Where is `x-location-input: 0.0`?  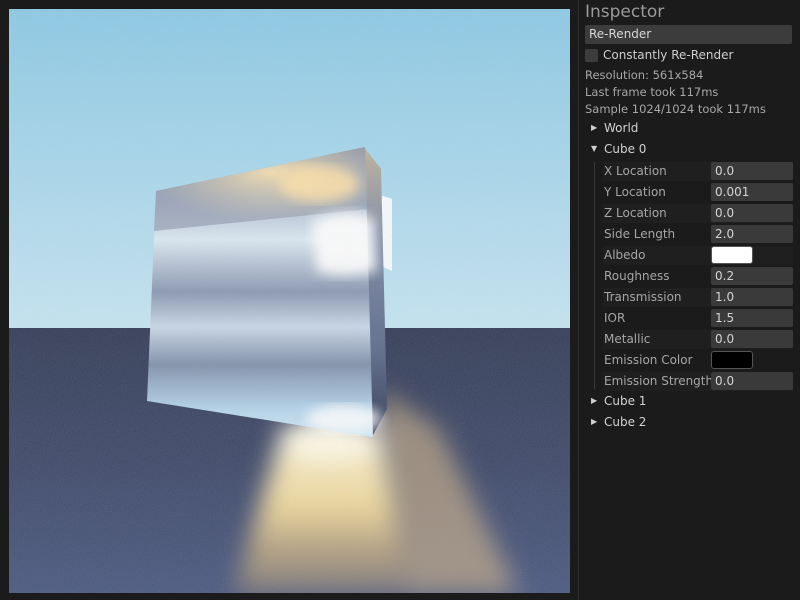 x-location-input: 0.0 is located at coordinates (752, 171).